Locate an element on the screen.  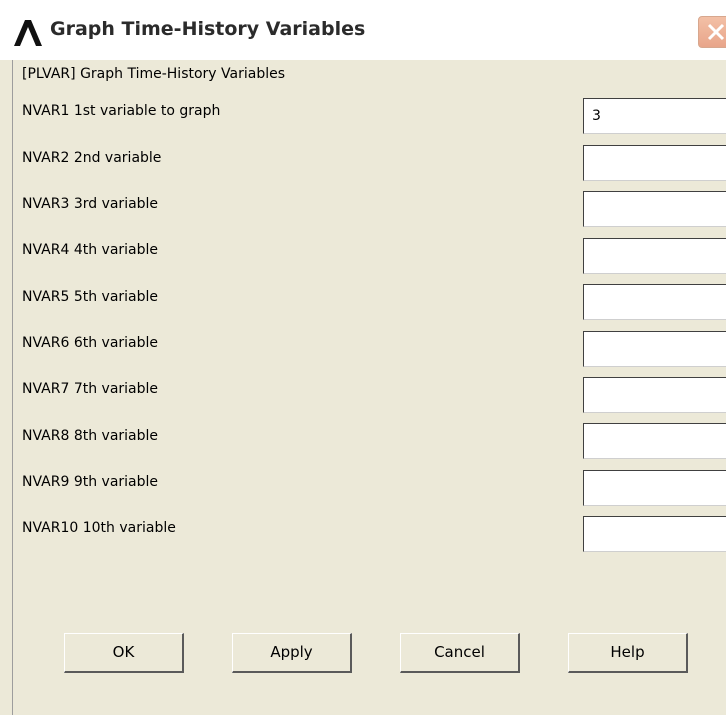
nvar9-input is located at coordinates (654, 488).